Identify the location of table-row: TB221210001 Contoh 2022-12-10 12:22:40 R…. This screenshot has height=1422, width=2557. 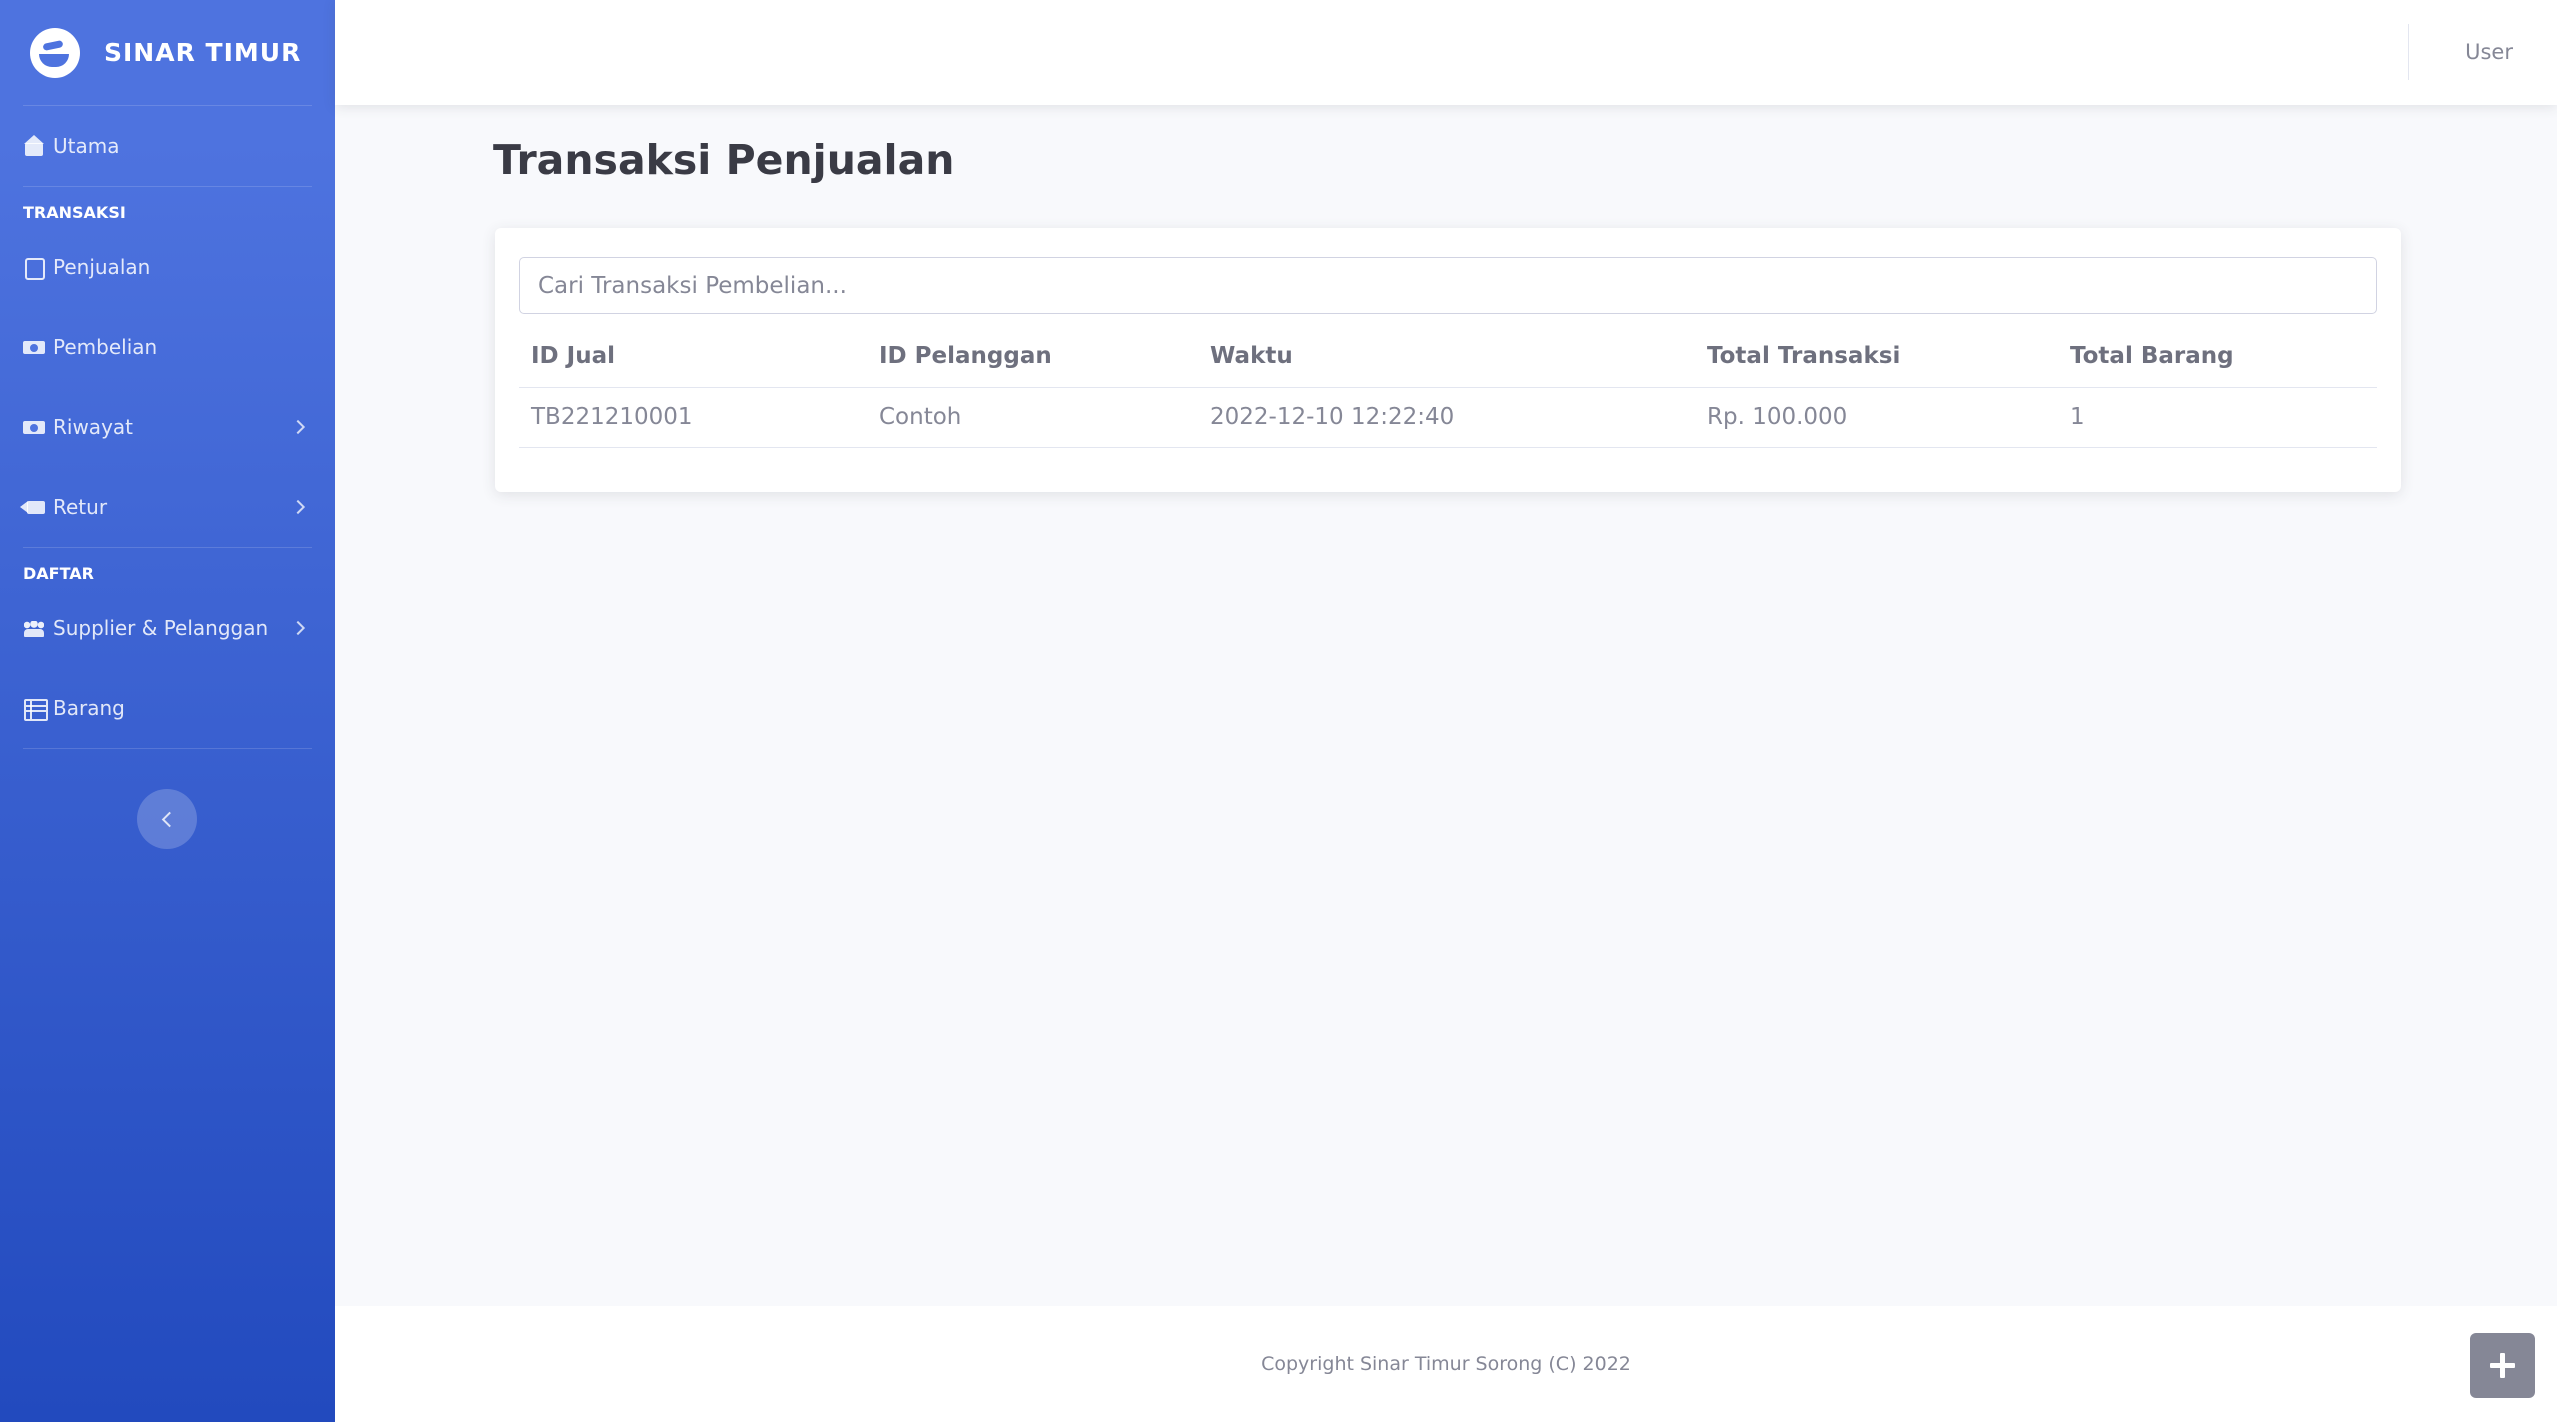
(1448, 417).